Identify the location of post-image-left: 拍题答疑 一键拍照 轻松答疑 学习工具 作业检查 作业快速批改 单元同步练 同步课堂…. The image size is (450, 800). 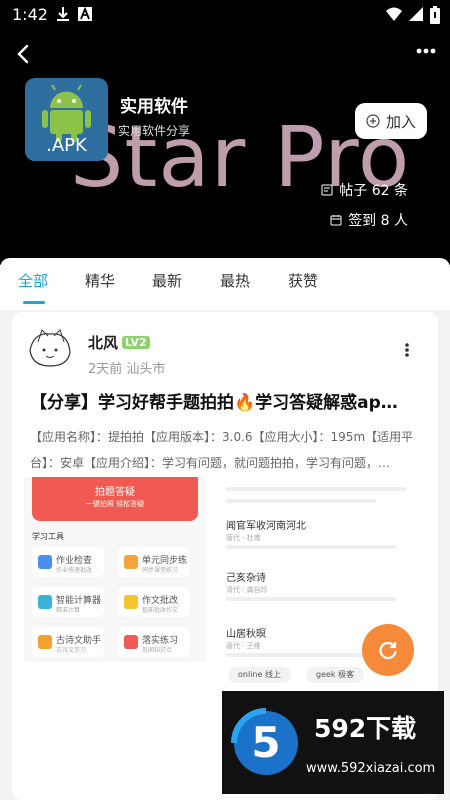
(115, 569).